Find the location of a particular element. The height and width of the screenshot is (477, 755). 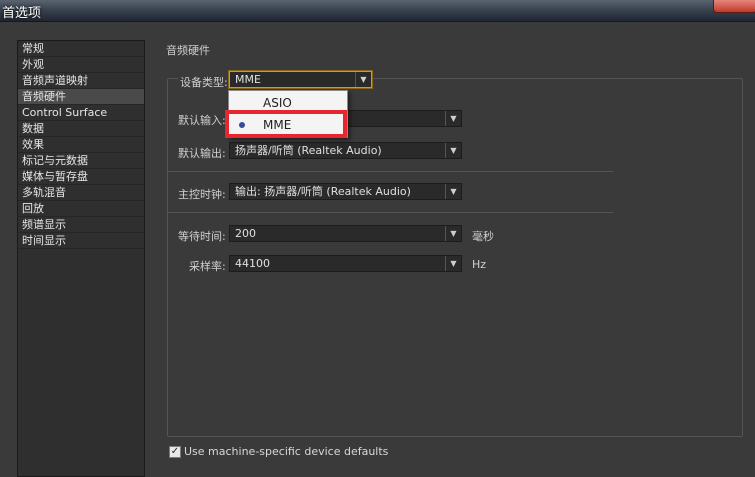

latency-unit: 毫秒 is located at coordinates (483, 236).